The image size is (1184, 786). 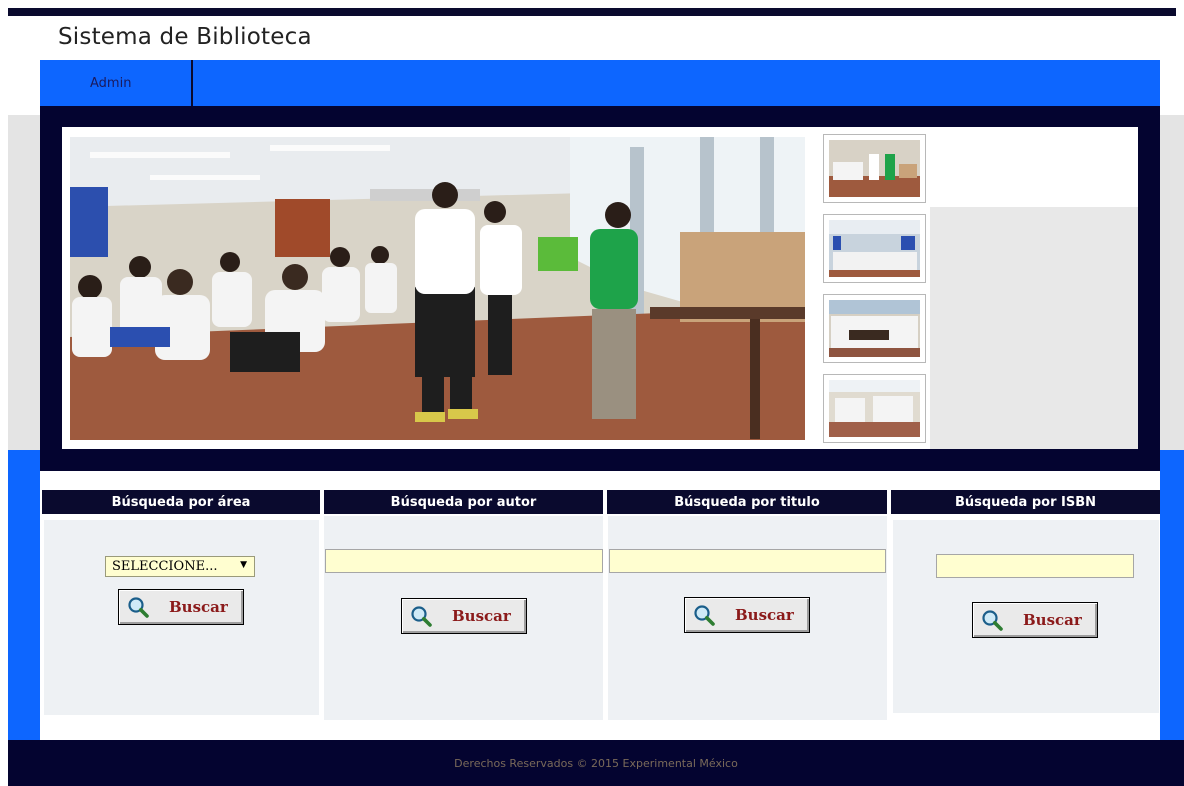 I want to click on slider-thumbnail-area, so click(x=1034, y=328).